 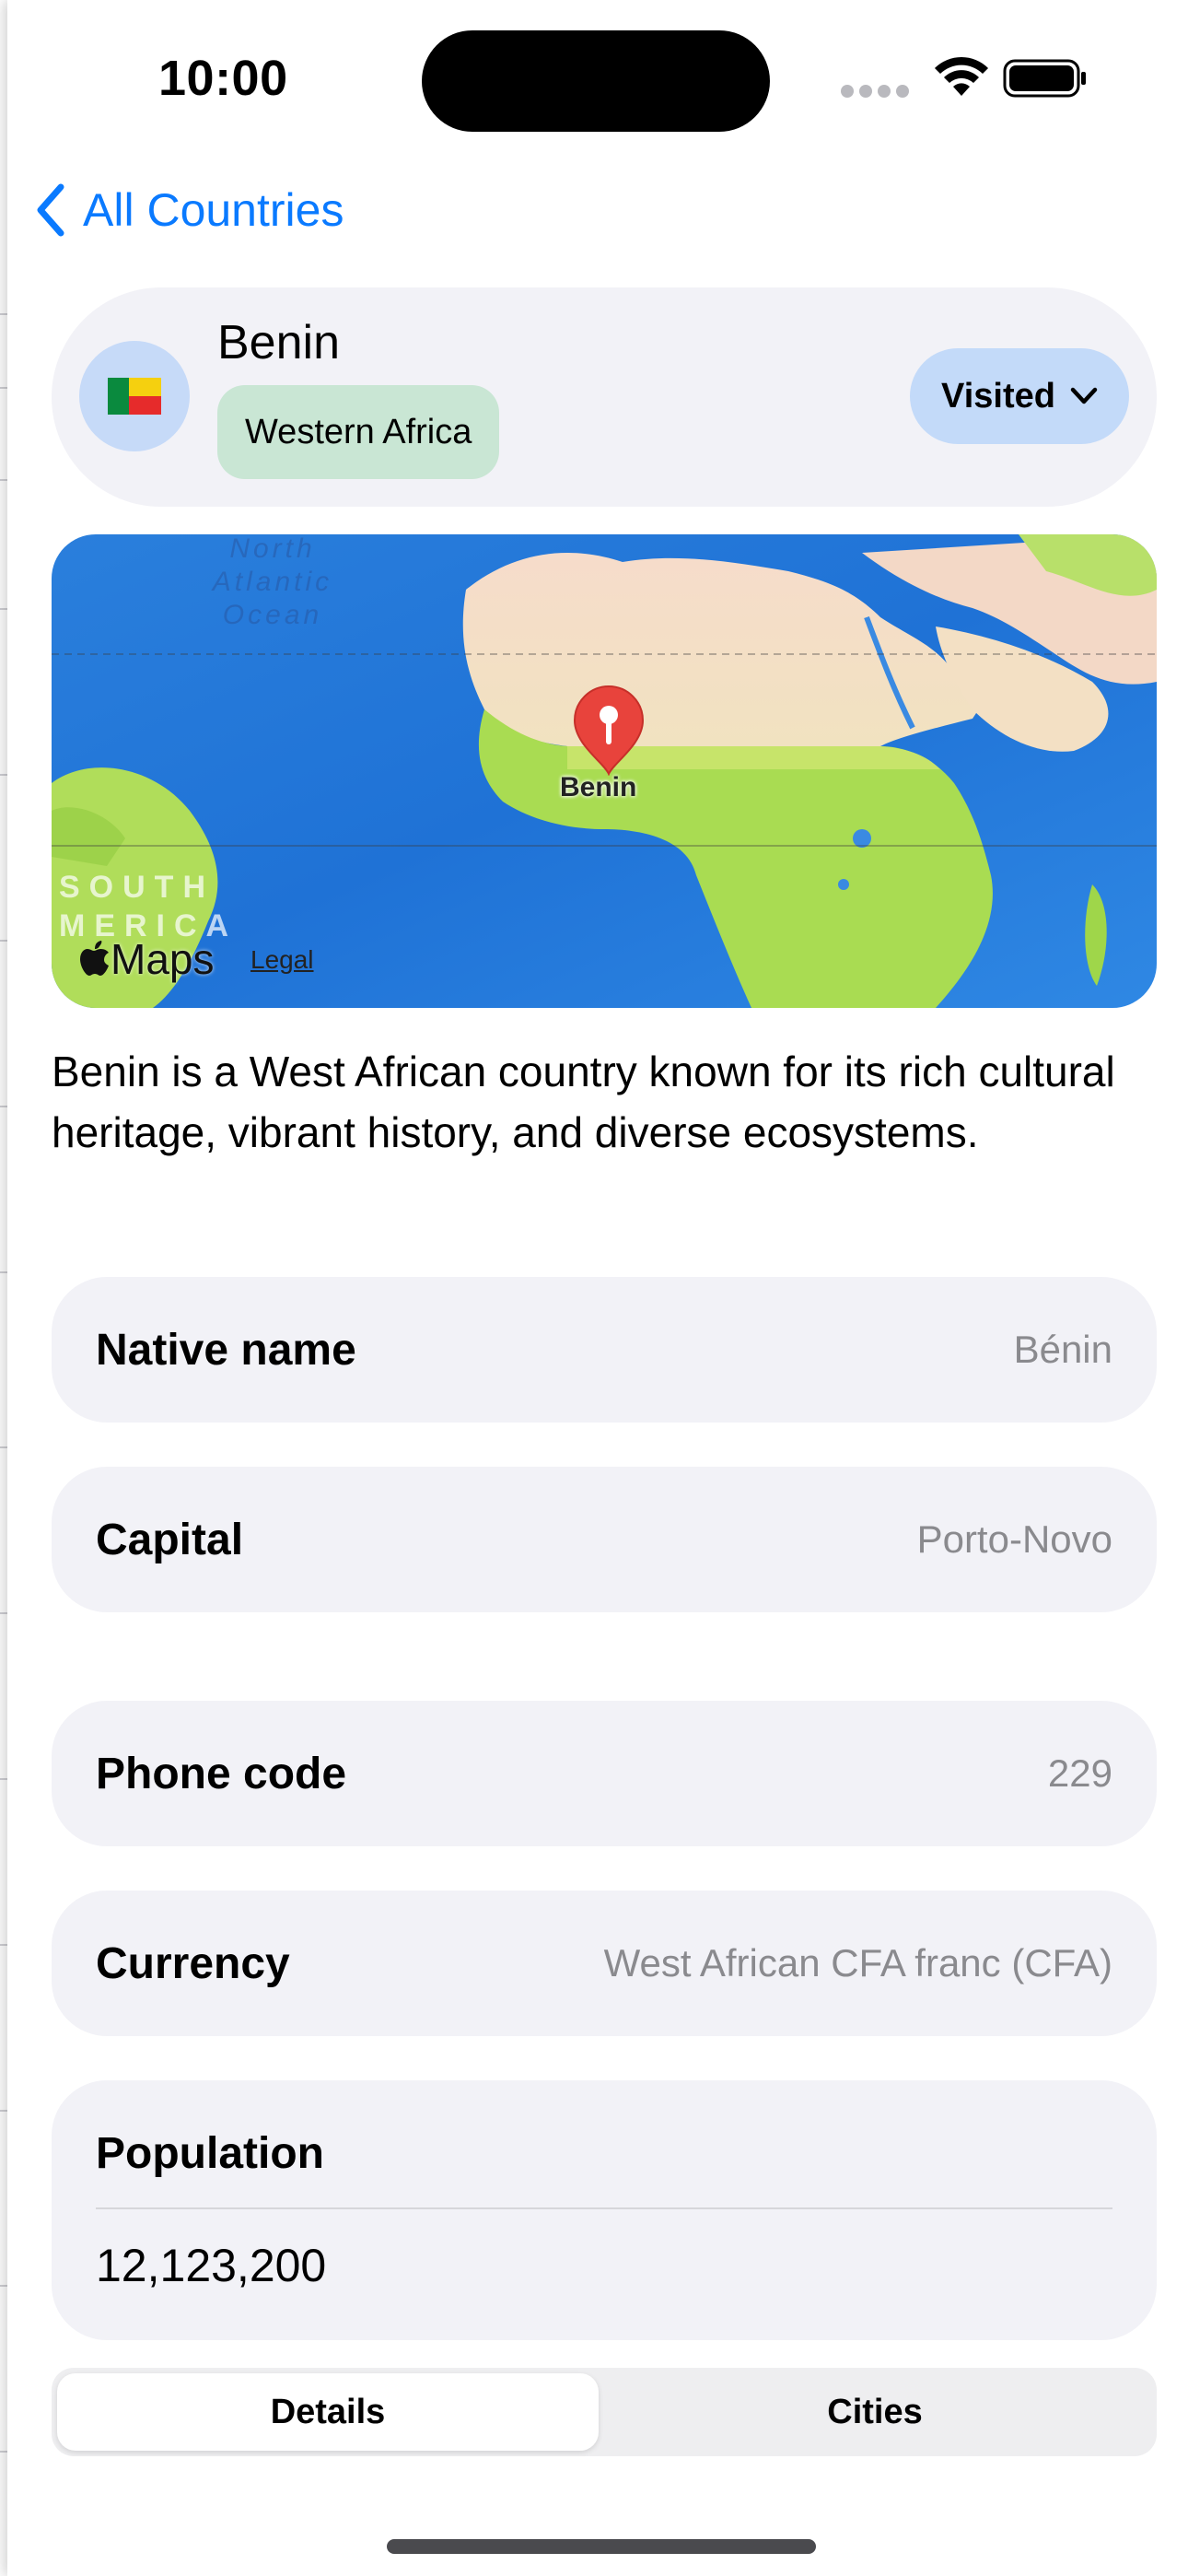 What do you see at coordinates (875, 2412) in the screenshot?
I see `tab-cities: Cities` at bounding box center [875, 2412].